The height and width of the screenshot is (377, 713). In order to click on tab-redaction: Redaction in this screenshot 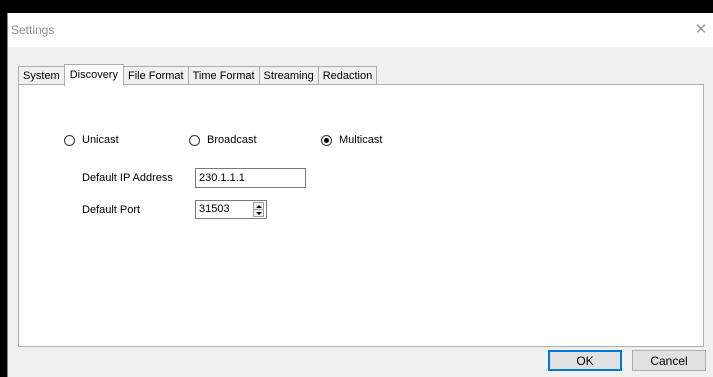, I will do `click(347, 75)`.